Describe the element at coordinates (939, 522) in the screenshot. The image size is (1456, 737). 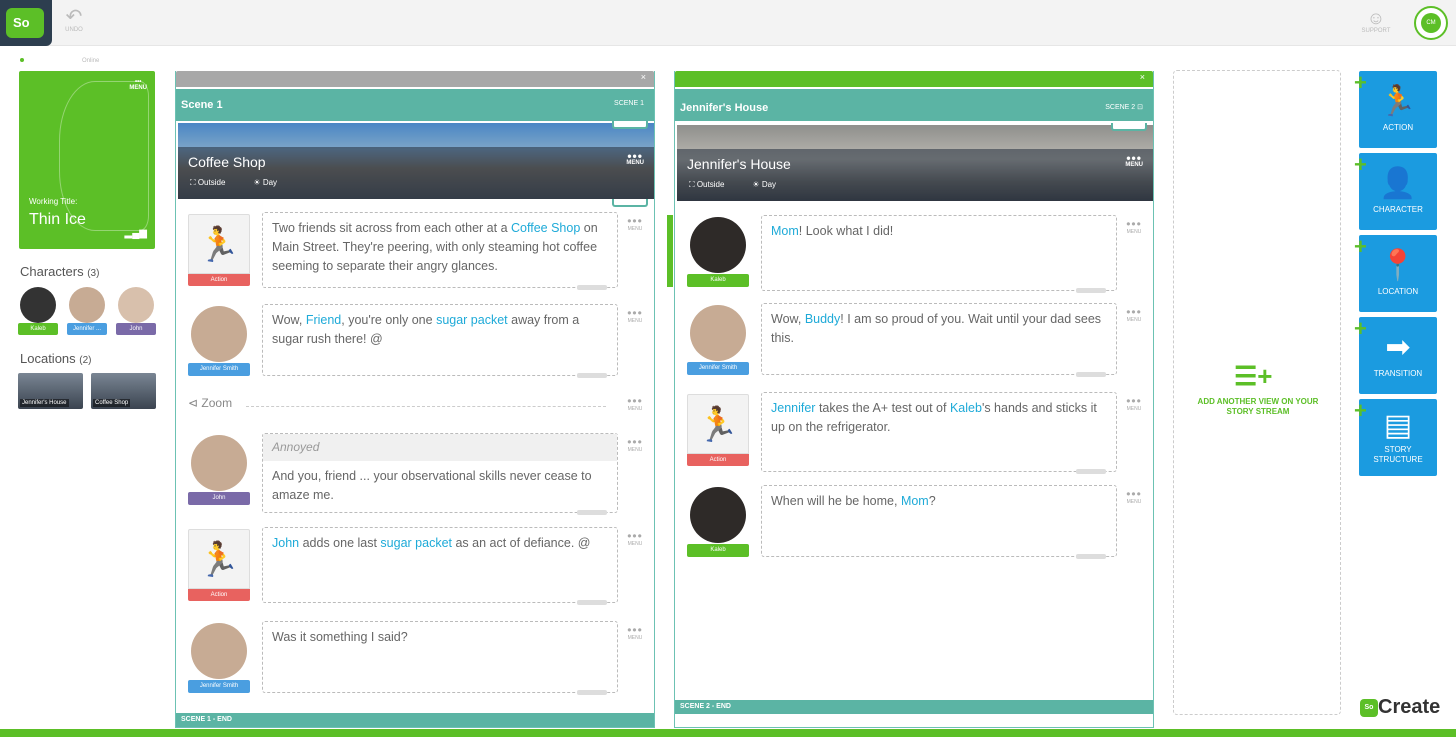
I see `beat-text: When will he be home, Mom?` at that location.